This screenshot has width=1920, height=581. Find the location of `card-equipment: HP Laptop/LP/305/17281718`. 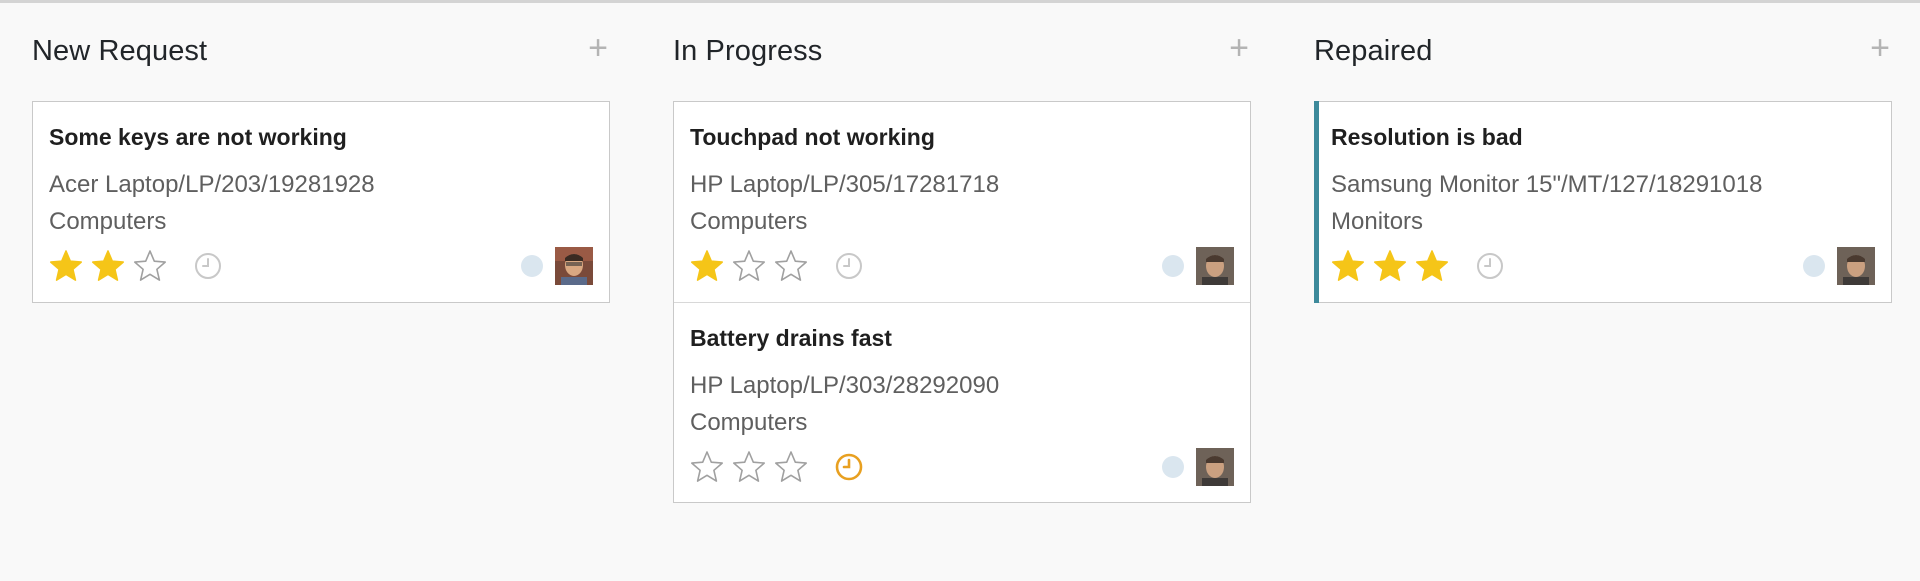

card-equipment: HP Laptop/LP/305/17281718 is located at coordinates (845, 184).